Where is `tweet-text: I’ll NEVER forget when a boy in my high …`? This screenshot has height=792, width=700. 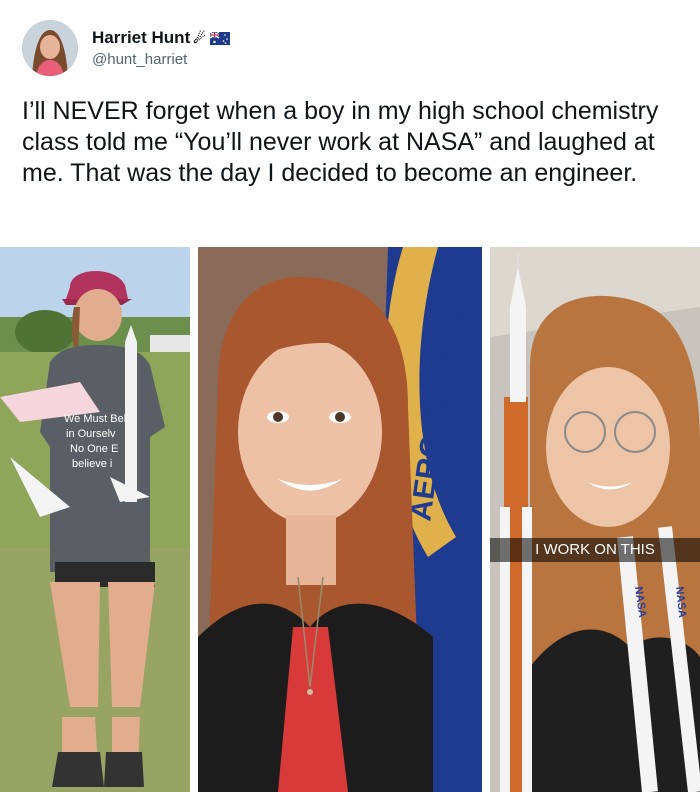 tweet-text: I’ll NEVER forget when a boy in my high … is located at coordinates (340, 142).